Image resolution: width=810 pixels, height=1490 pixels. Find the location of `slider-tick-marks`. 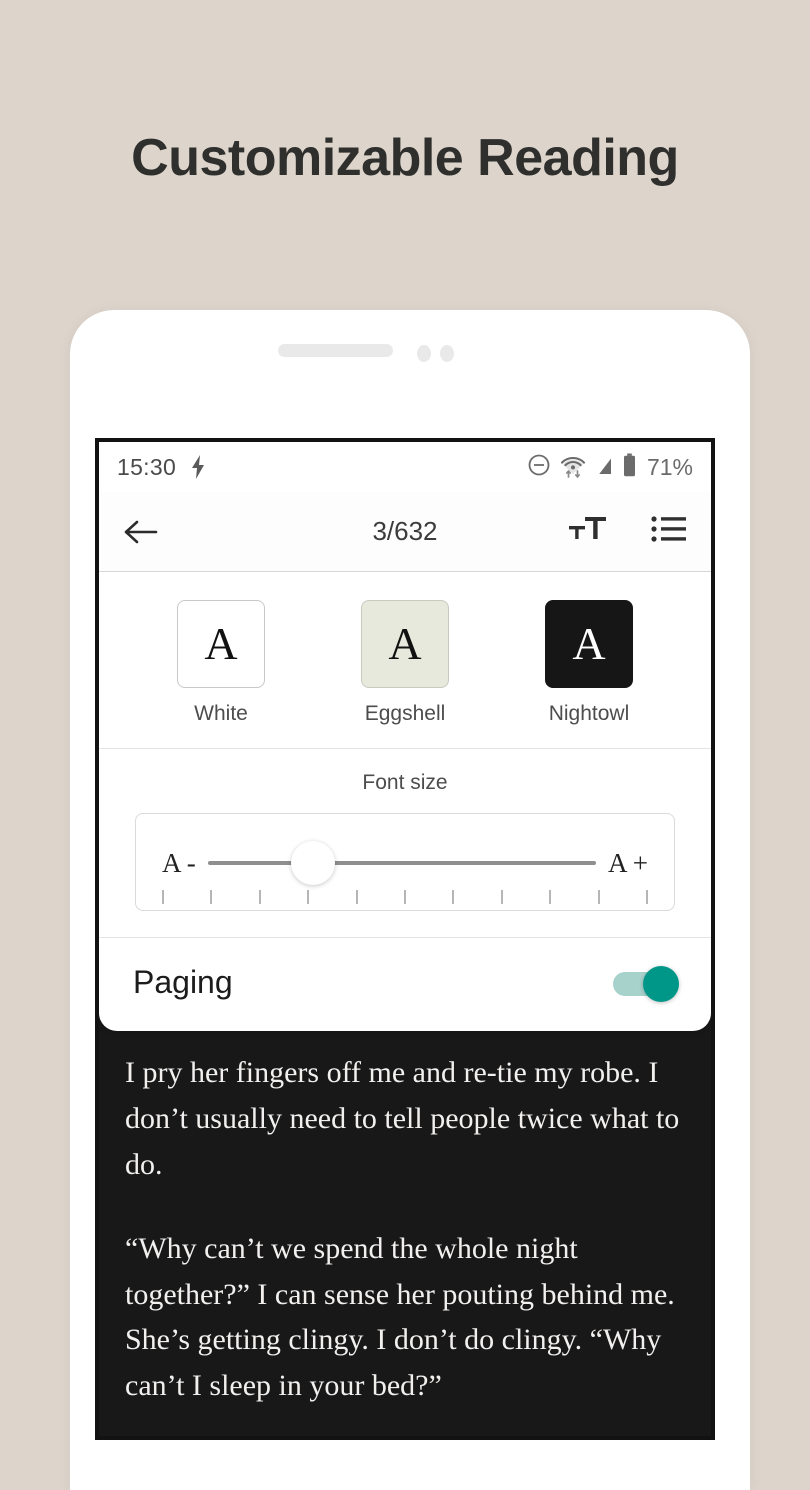

slider-tick-marks is located at coordinates (405, 897).